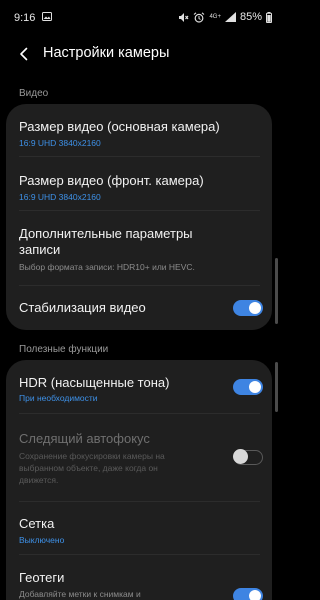 The image size is (320, 600). I want to click on stabilization-toggle, so click(248, 308).